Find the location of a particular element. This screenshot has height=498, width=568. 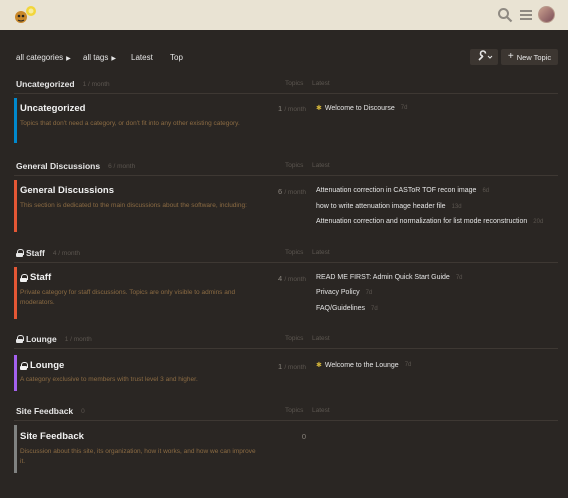

nav-top-link: Top is located at coordinates (176, 57).